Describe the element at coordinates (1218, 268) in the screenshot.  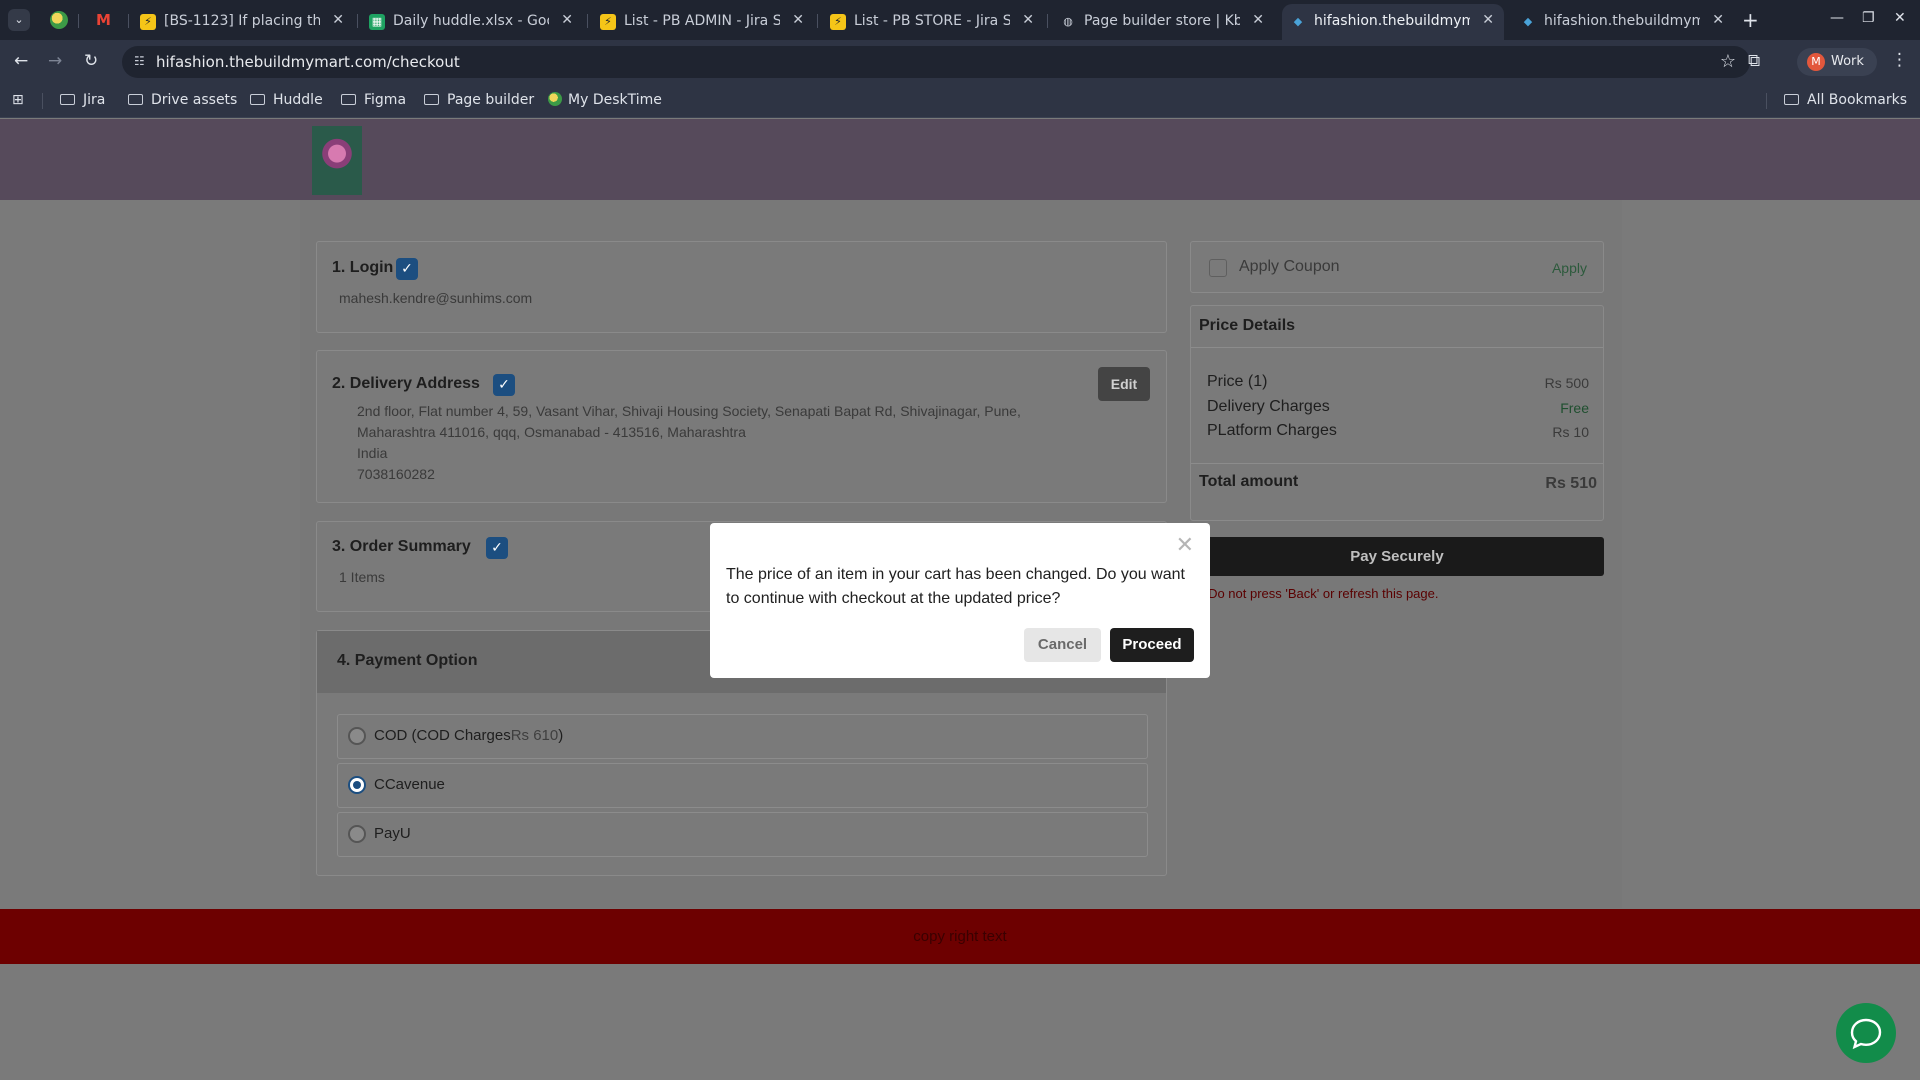
I see `coupon-checkbox` at that location.